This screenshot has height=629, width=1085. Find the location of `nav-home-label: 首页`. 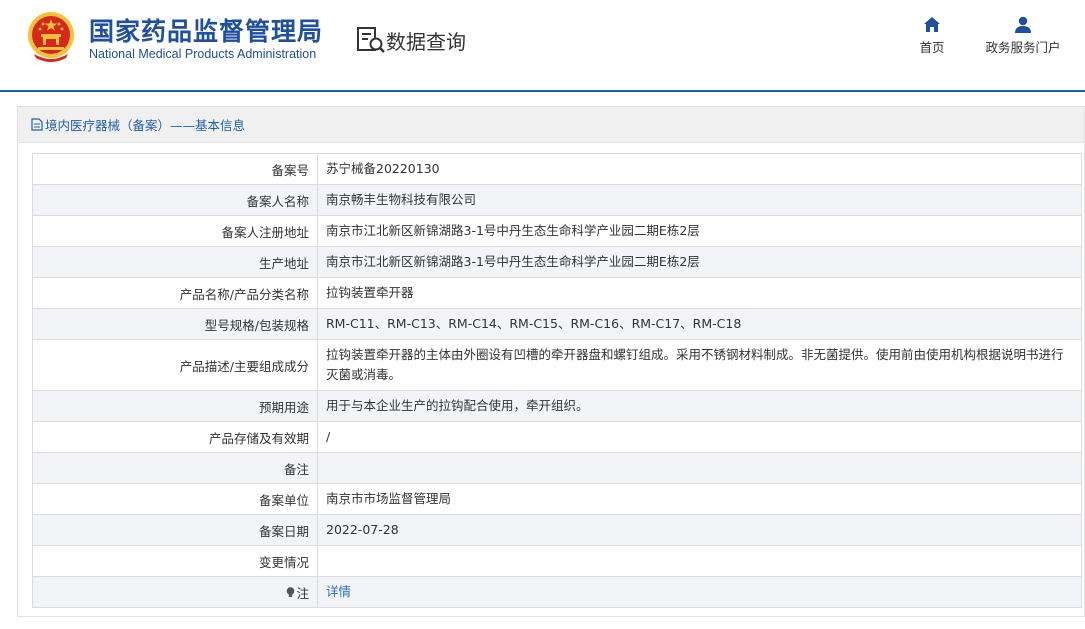

nav-home-label: 首页 is located at coordinates (932, 47).